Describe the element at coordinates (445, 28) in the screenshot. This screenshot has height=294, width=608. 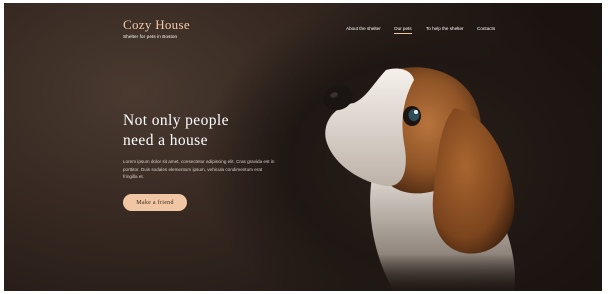
I see `nav-item-help: To help the shelter` at that location.